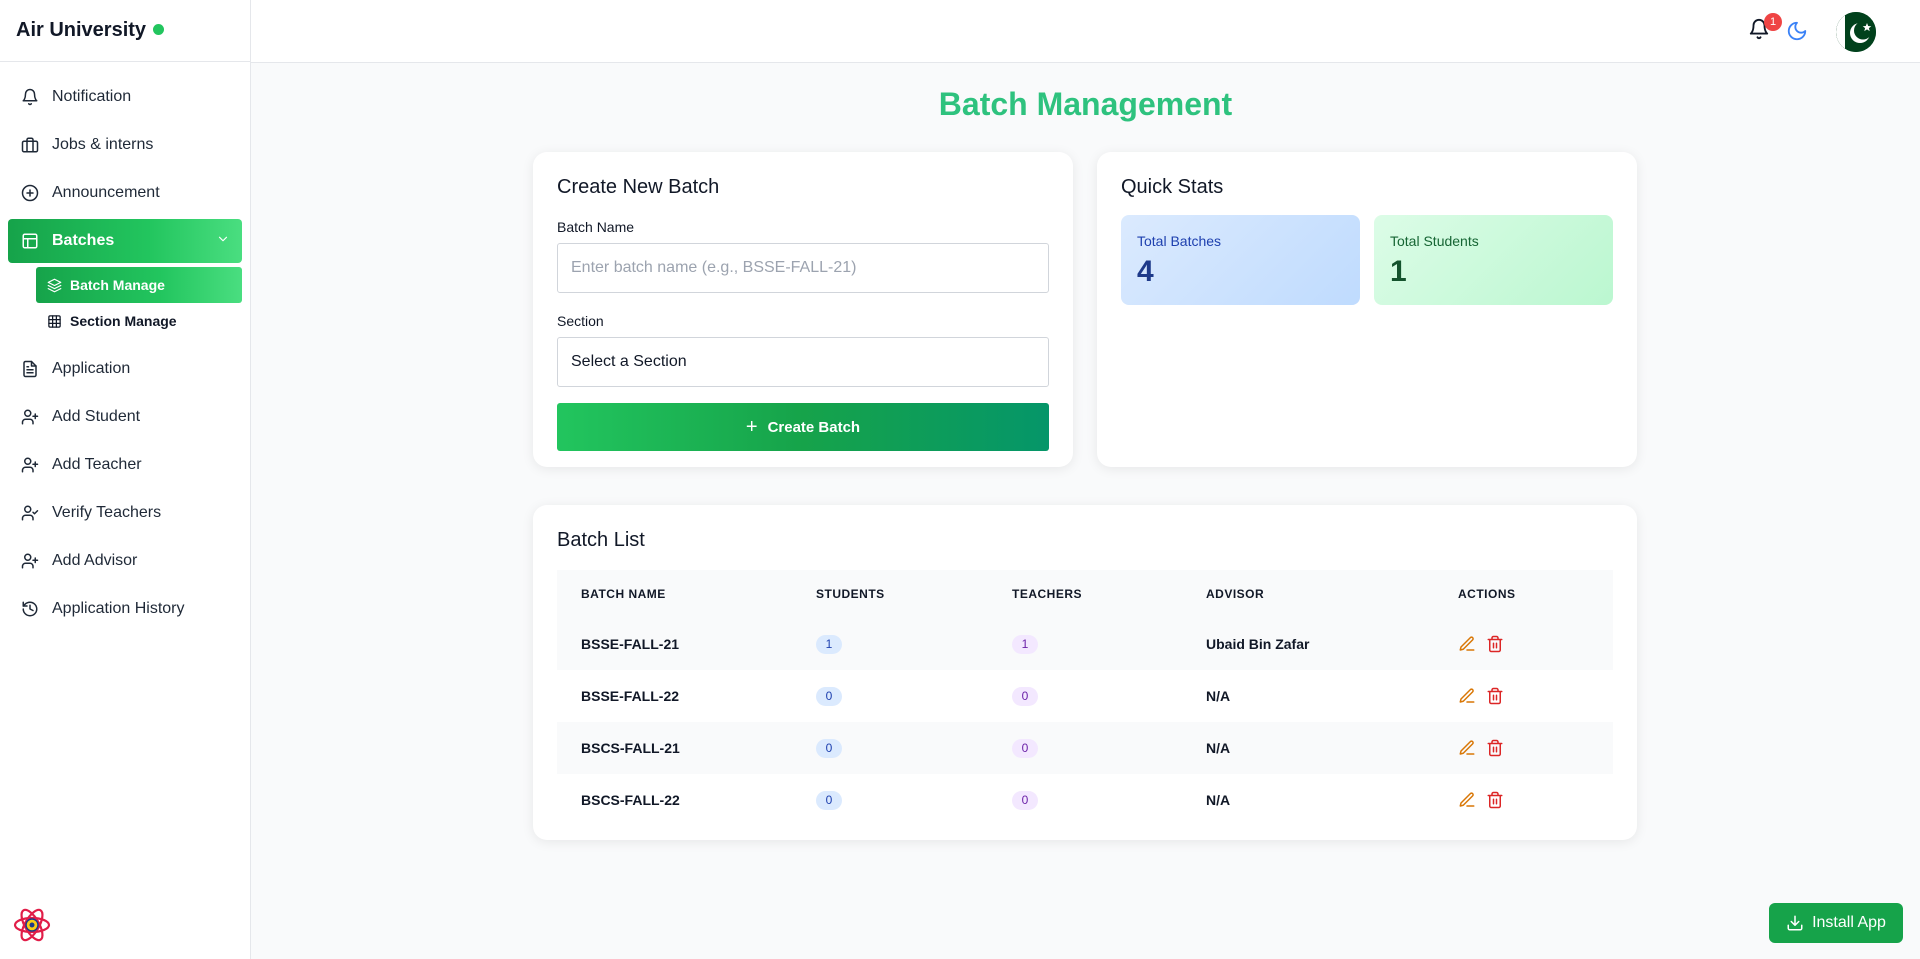 This screenshot has height=959, width=1920. I want to click on plus-circle-icon, so click(30, 193).